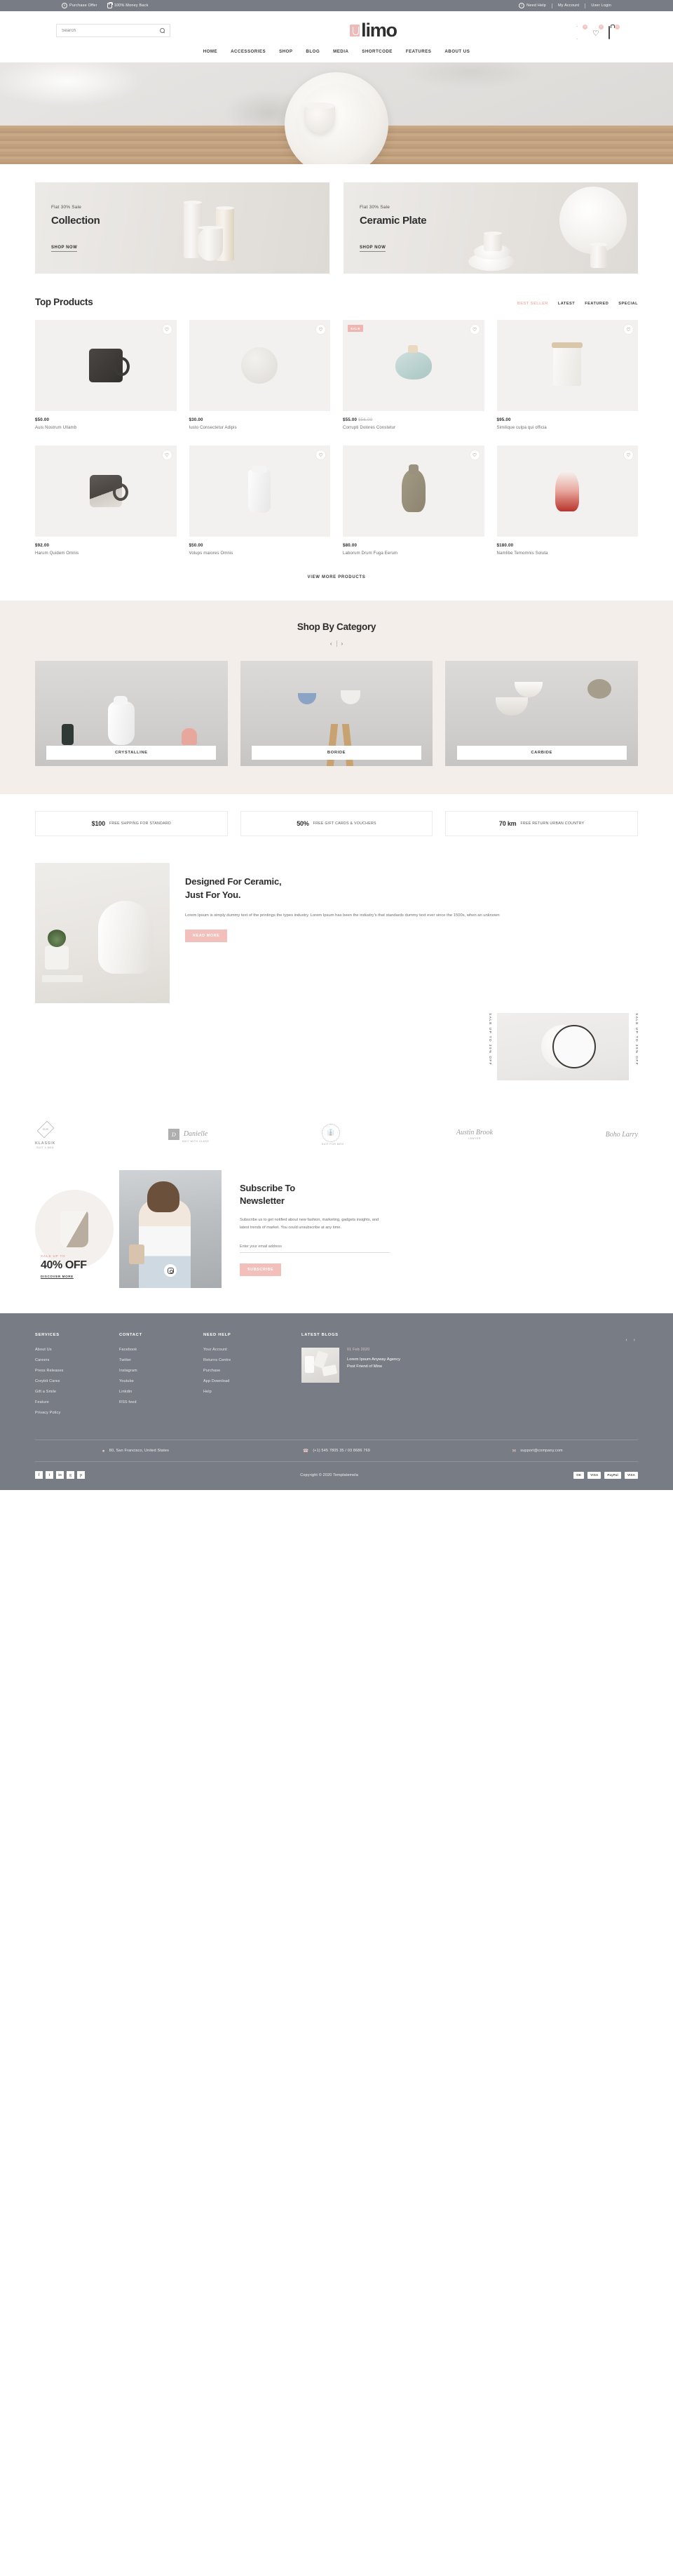 The width and height of the screenshot is (673, 2576). What do you see at coordinates (628, 304) in the screenshot?
I see `tab-special: SPECIAL` at bounding box center [628, 304].